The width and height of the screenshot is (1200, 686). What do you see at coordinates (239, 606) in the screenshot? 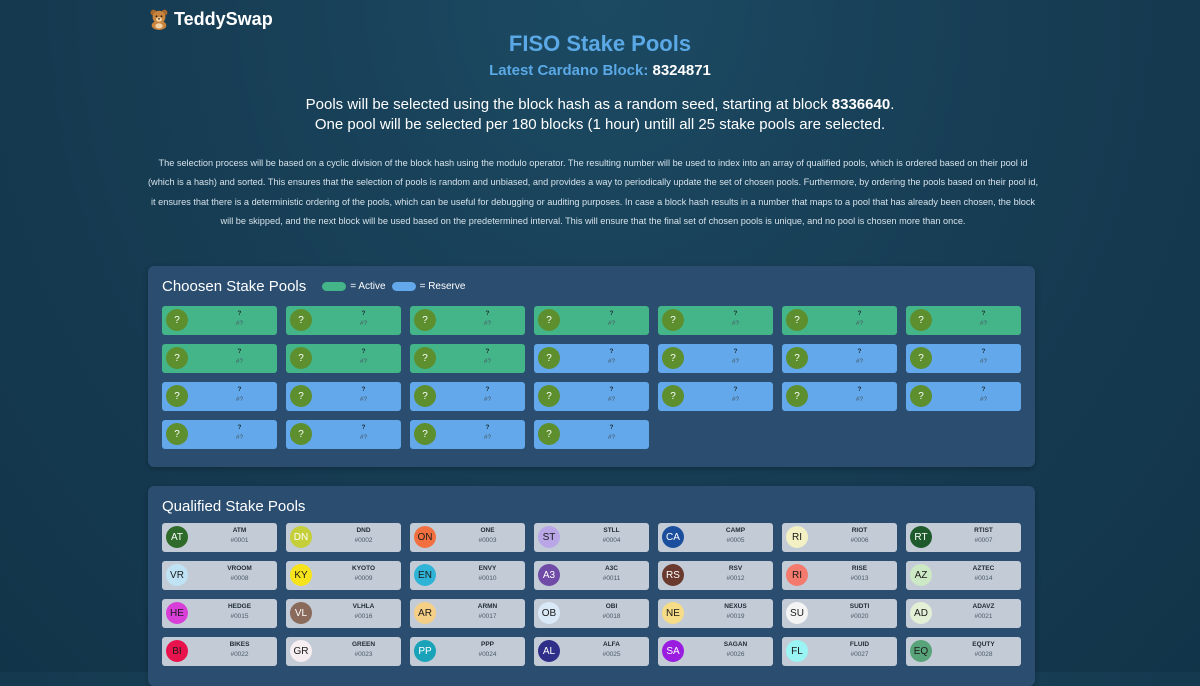
I see `pool-ticker: HEDGE` at bounding box center [239, 606].